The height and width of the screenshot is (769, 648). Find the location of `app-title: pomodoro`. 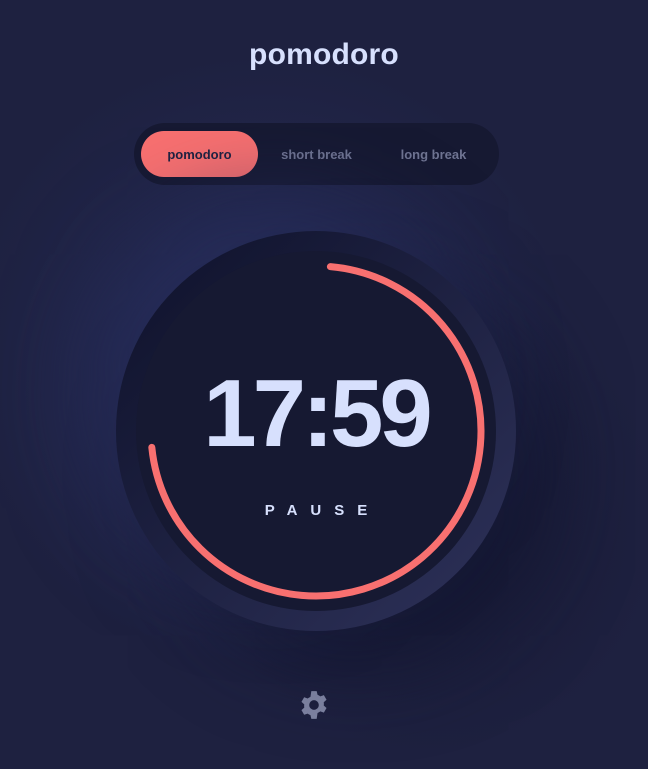

app-title: pomodoro is located at coordinates (324, 54).